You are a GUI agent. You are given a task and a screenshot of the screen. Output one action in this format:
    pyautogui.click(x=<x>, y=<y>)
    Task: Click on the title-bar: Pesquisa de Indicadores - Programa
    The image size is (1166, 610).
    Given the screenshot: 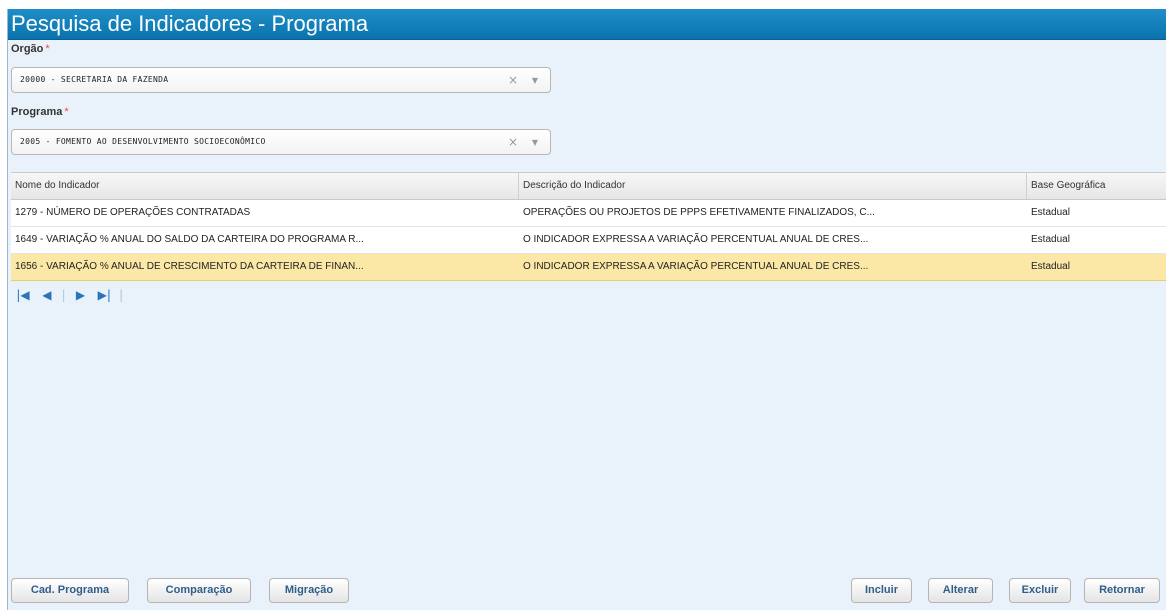 What is the action you would take?
    pyautogui.click(x=587, y=24)
    